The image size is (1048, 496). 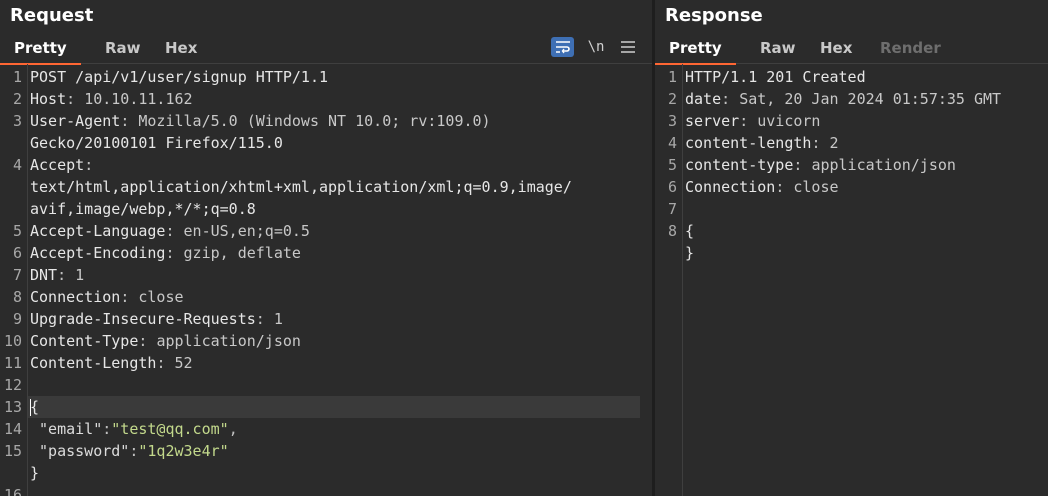 What do you see at coordinates (44, 275) in the screenshot?
I see `header-name: DNT` at bounding box center [44, 275].